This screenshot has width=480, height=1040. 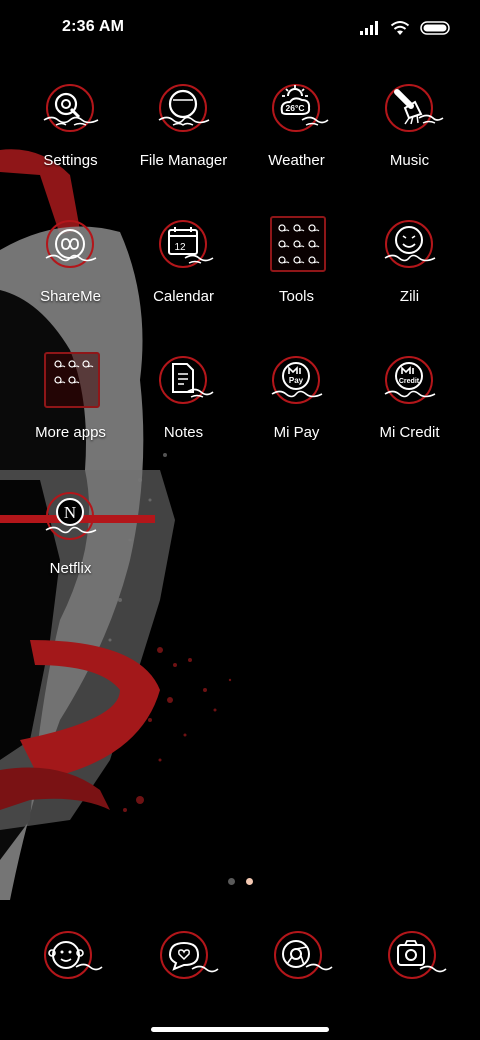 I want to click on dock-app-camera, so click(x=415, y=957).